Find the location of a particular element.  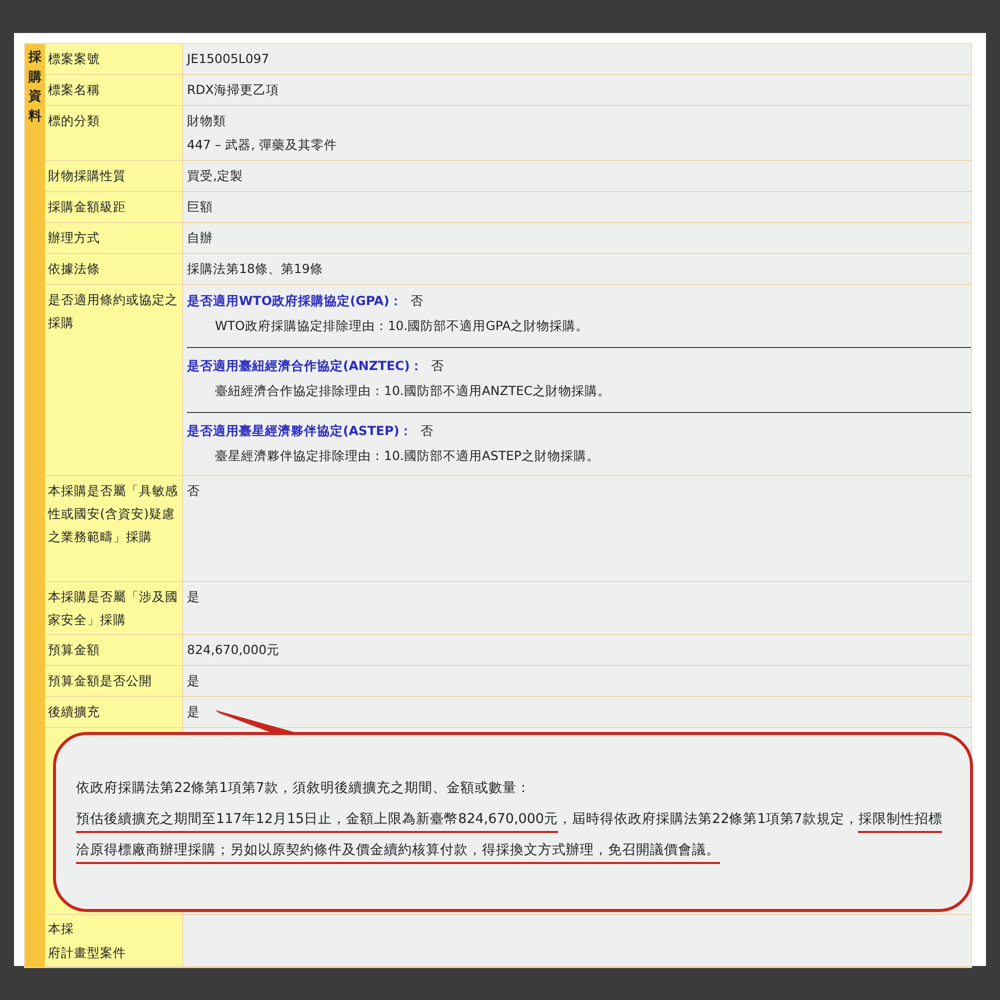

field-value: 447 – 武器, 彈藥及其零件 is located at coordinates (262, 145).